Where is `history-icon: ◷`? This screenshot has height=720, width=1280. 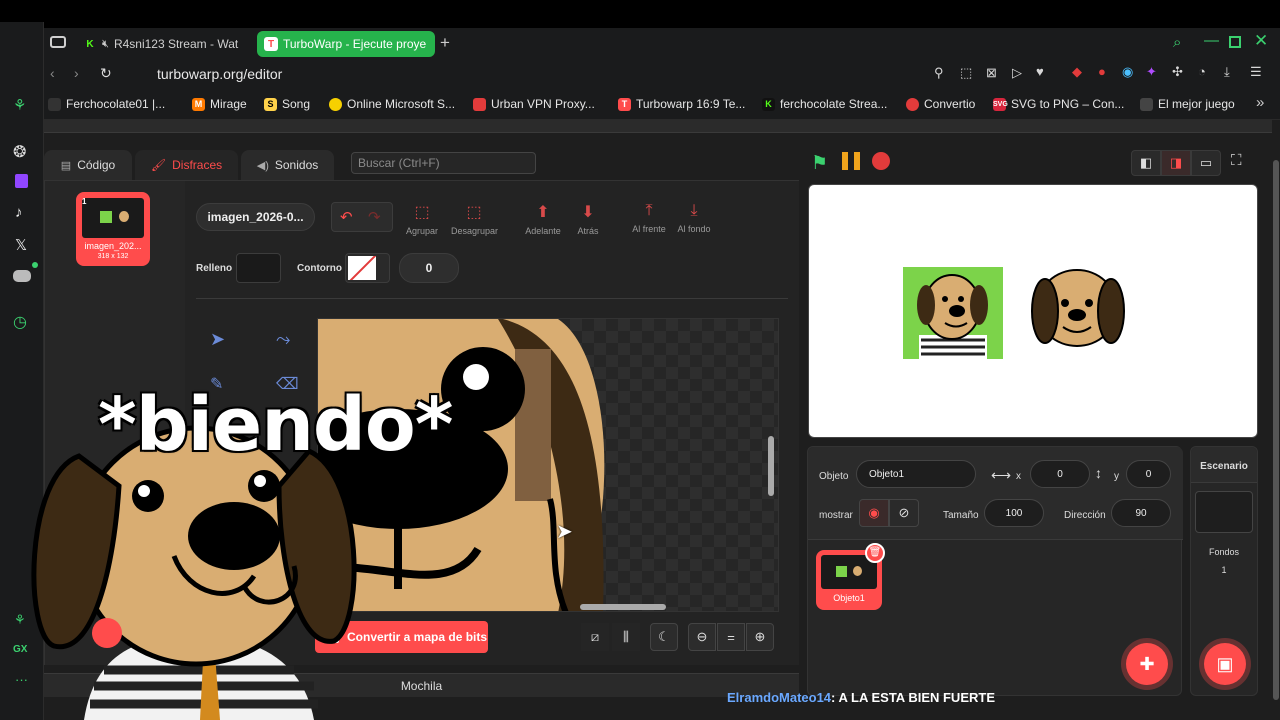 history-icon: ◷ is located at coordinates (20, 322).